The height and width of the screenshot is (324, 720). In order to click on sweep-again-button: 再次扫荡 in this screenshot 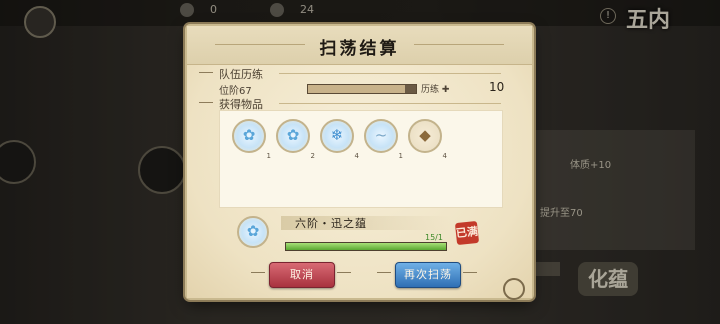, I will do `click(428, 275)`.